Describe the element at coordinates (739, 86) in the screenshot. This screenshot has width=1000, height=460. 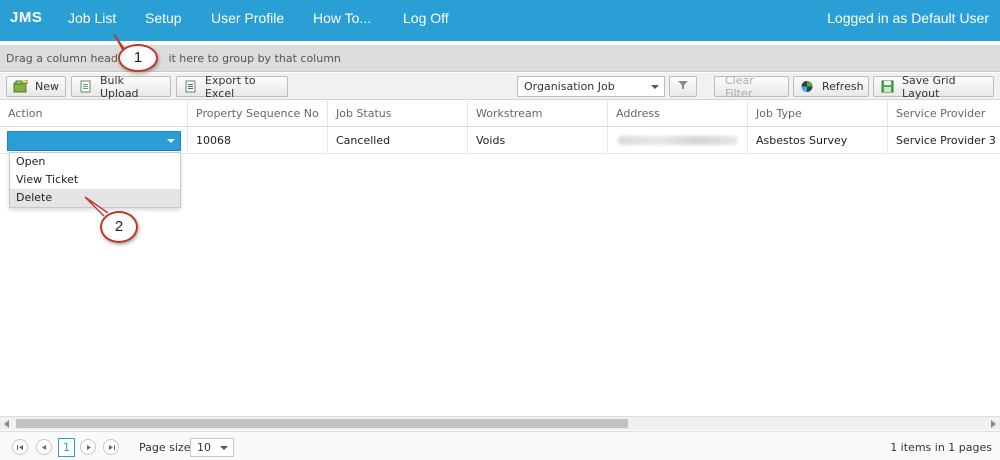
I see `clear-filter-label: Clear Filter` at that location.